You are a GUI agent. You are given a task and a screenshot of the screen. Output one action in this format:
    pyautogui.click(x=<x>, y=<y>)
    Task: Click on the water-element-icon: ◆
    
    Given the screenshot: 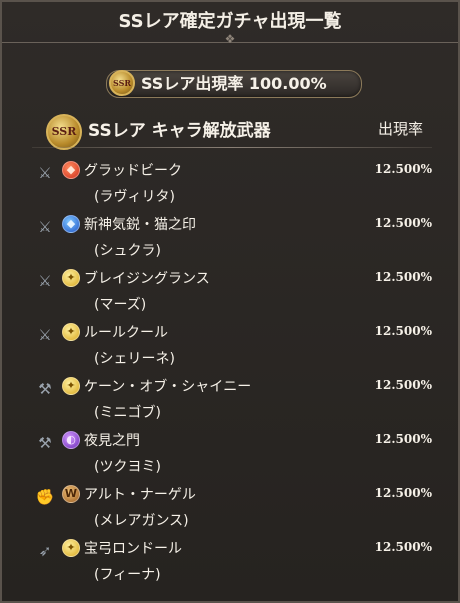 What is the action you would take?
    pyautogui.click(x=71, y=224)
    